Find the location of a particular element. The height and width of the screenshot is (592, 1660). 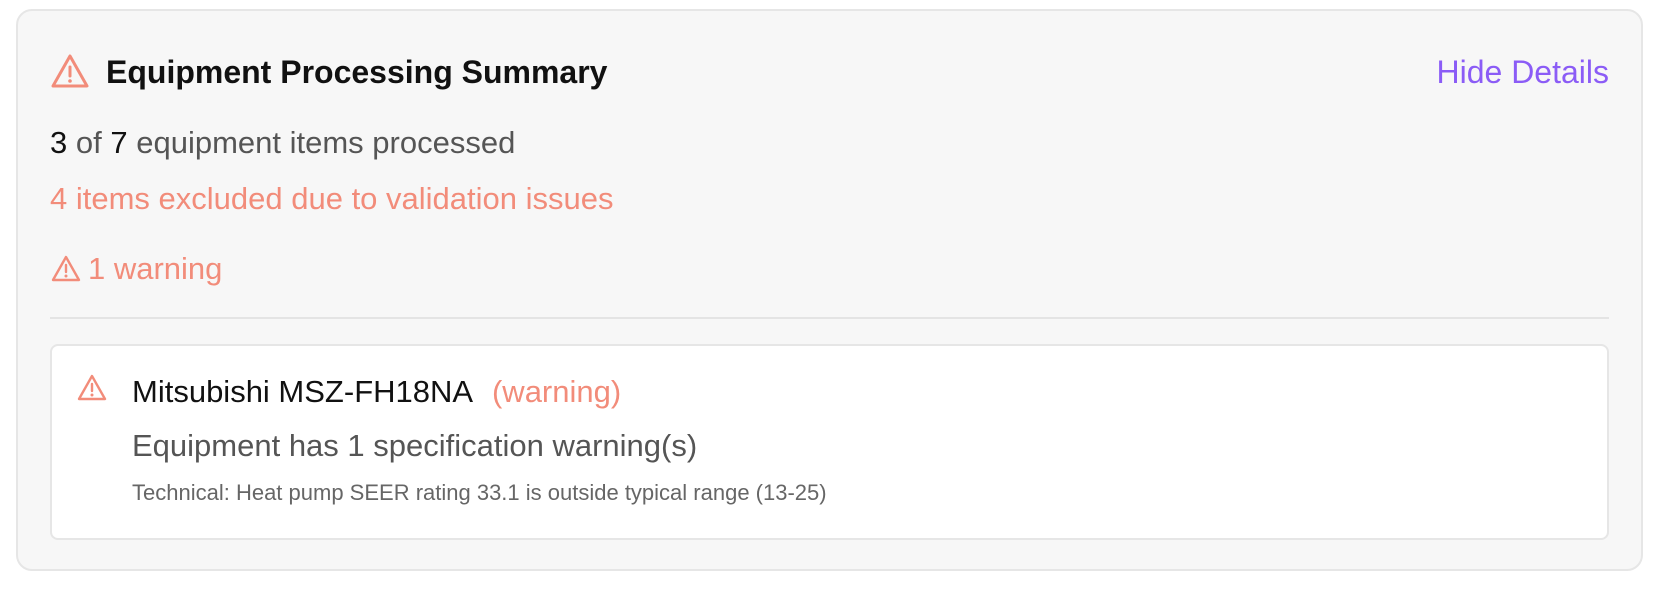

section-divider is located at coordinates (829, 318).